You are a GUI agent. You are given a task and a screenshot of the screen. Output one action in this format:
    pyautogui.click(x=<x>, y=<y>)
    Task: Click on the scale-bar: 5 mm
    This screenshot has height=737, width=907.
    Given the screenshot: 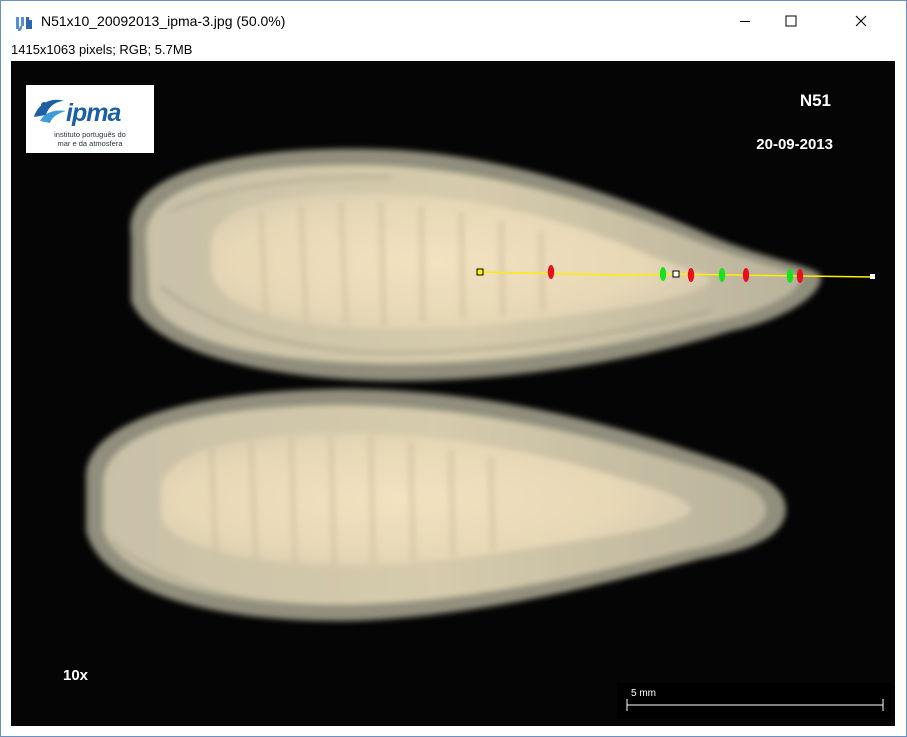 What is the action you would take?
    pyautogui.click(x=754, y=701)
    